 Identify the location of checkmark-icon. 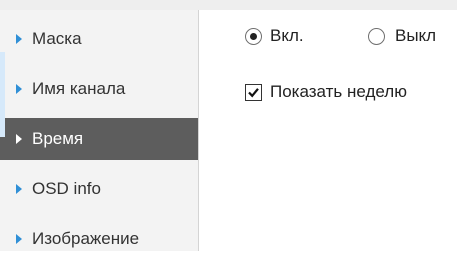
(253, 93).